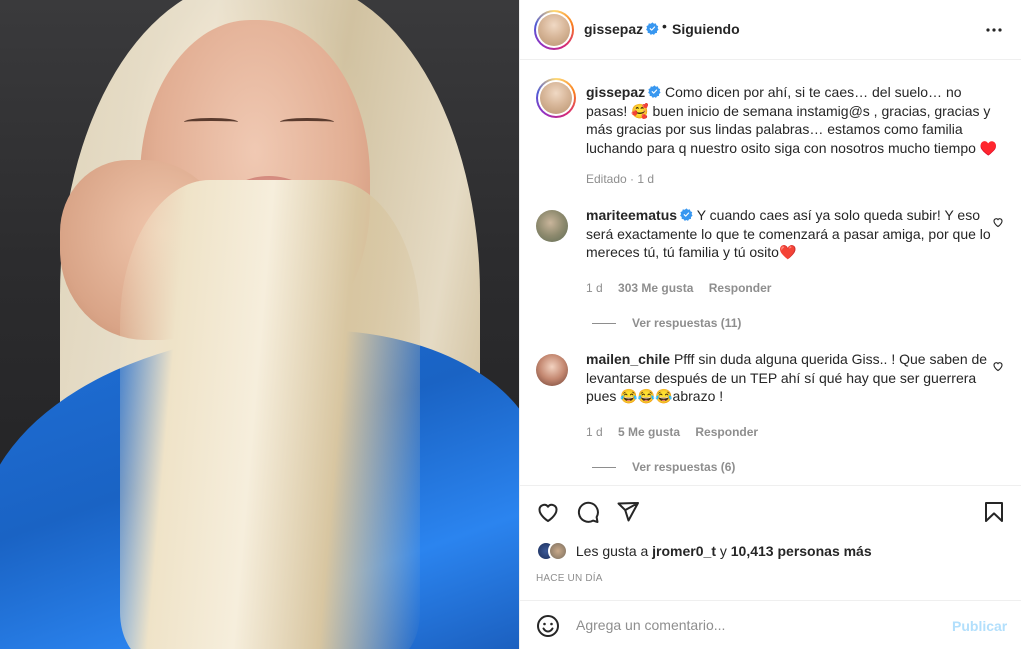 The image size is (1021, 649). Describe the element at coordinates (994, 512) in the screenshot. I see `bookmark-icon` at that location.